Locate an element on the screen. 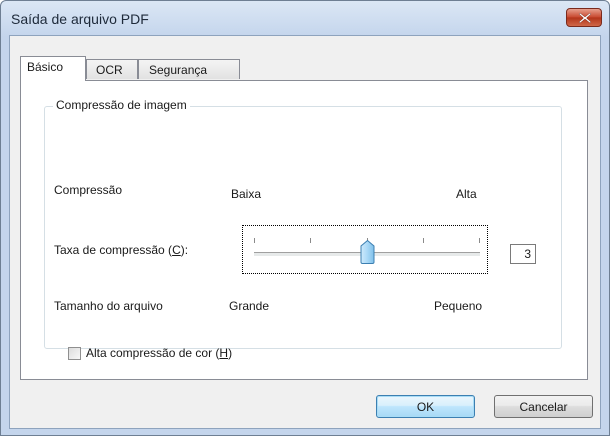  title-bar: Saída de arquivo PDF is located at coordinates (305, 18).